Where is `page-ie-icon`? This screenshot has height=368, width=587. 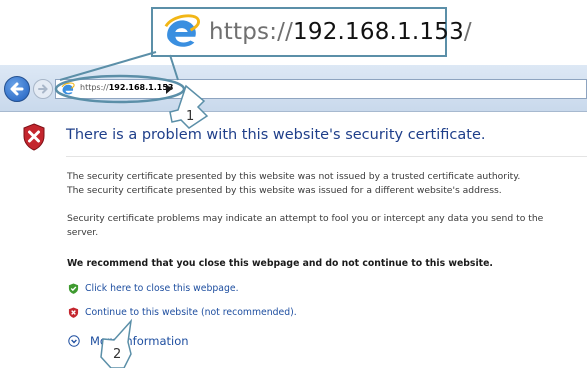 page-ie-icon is located at coordinates (68, 88).